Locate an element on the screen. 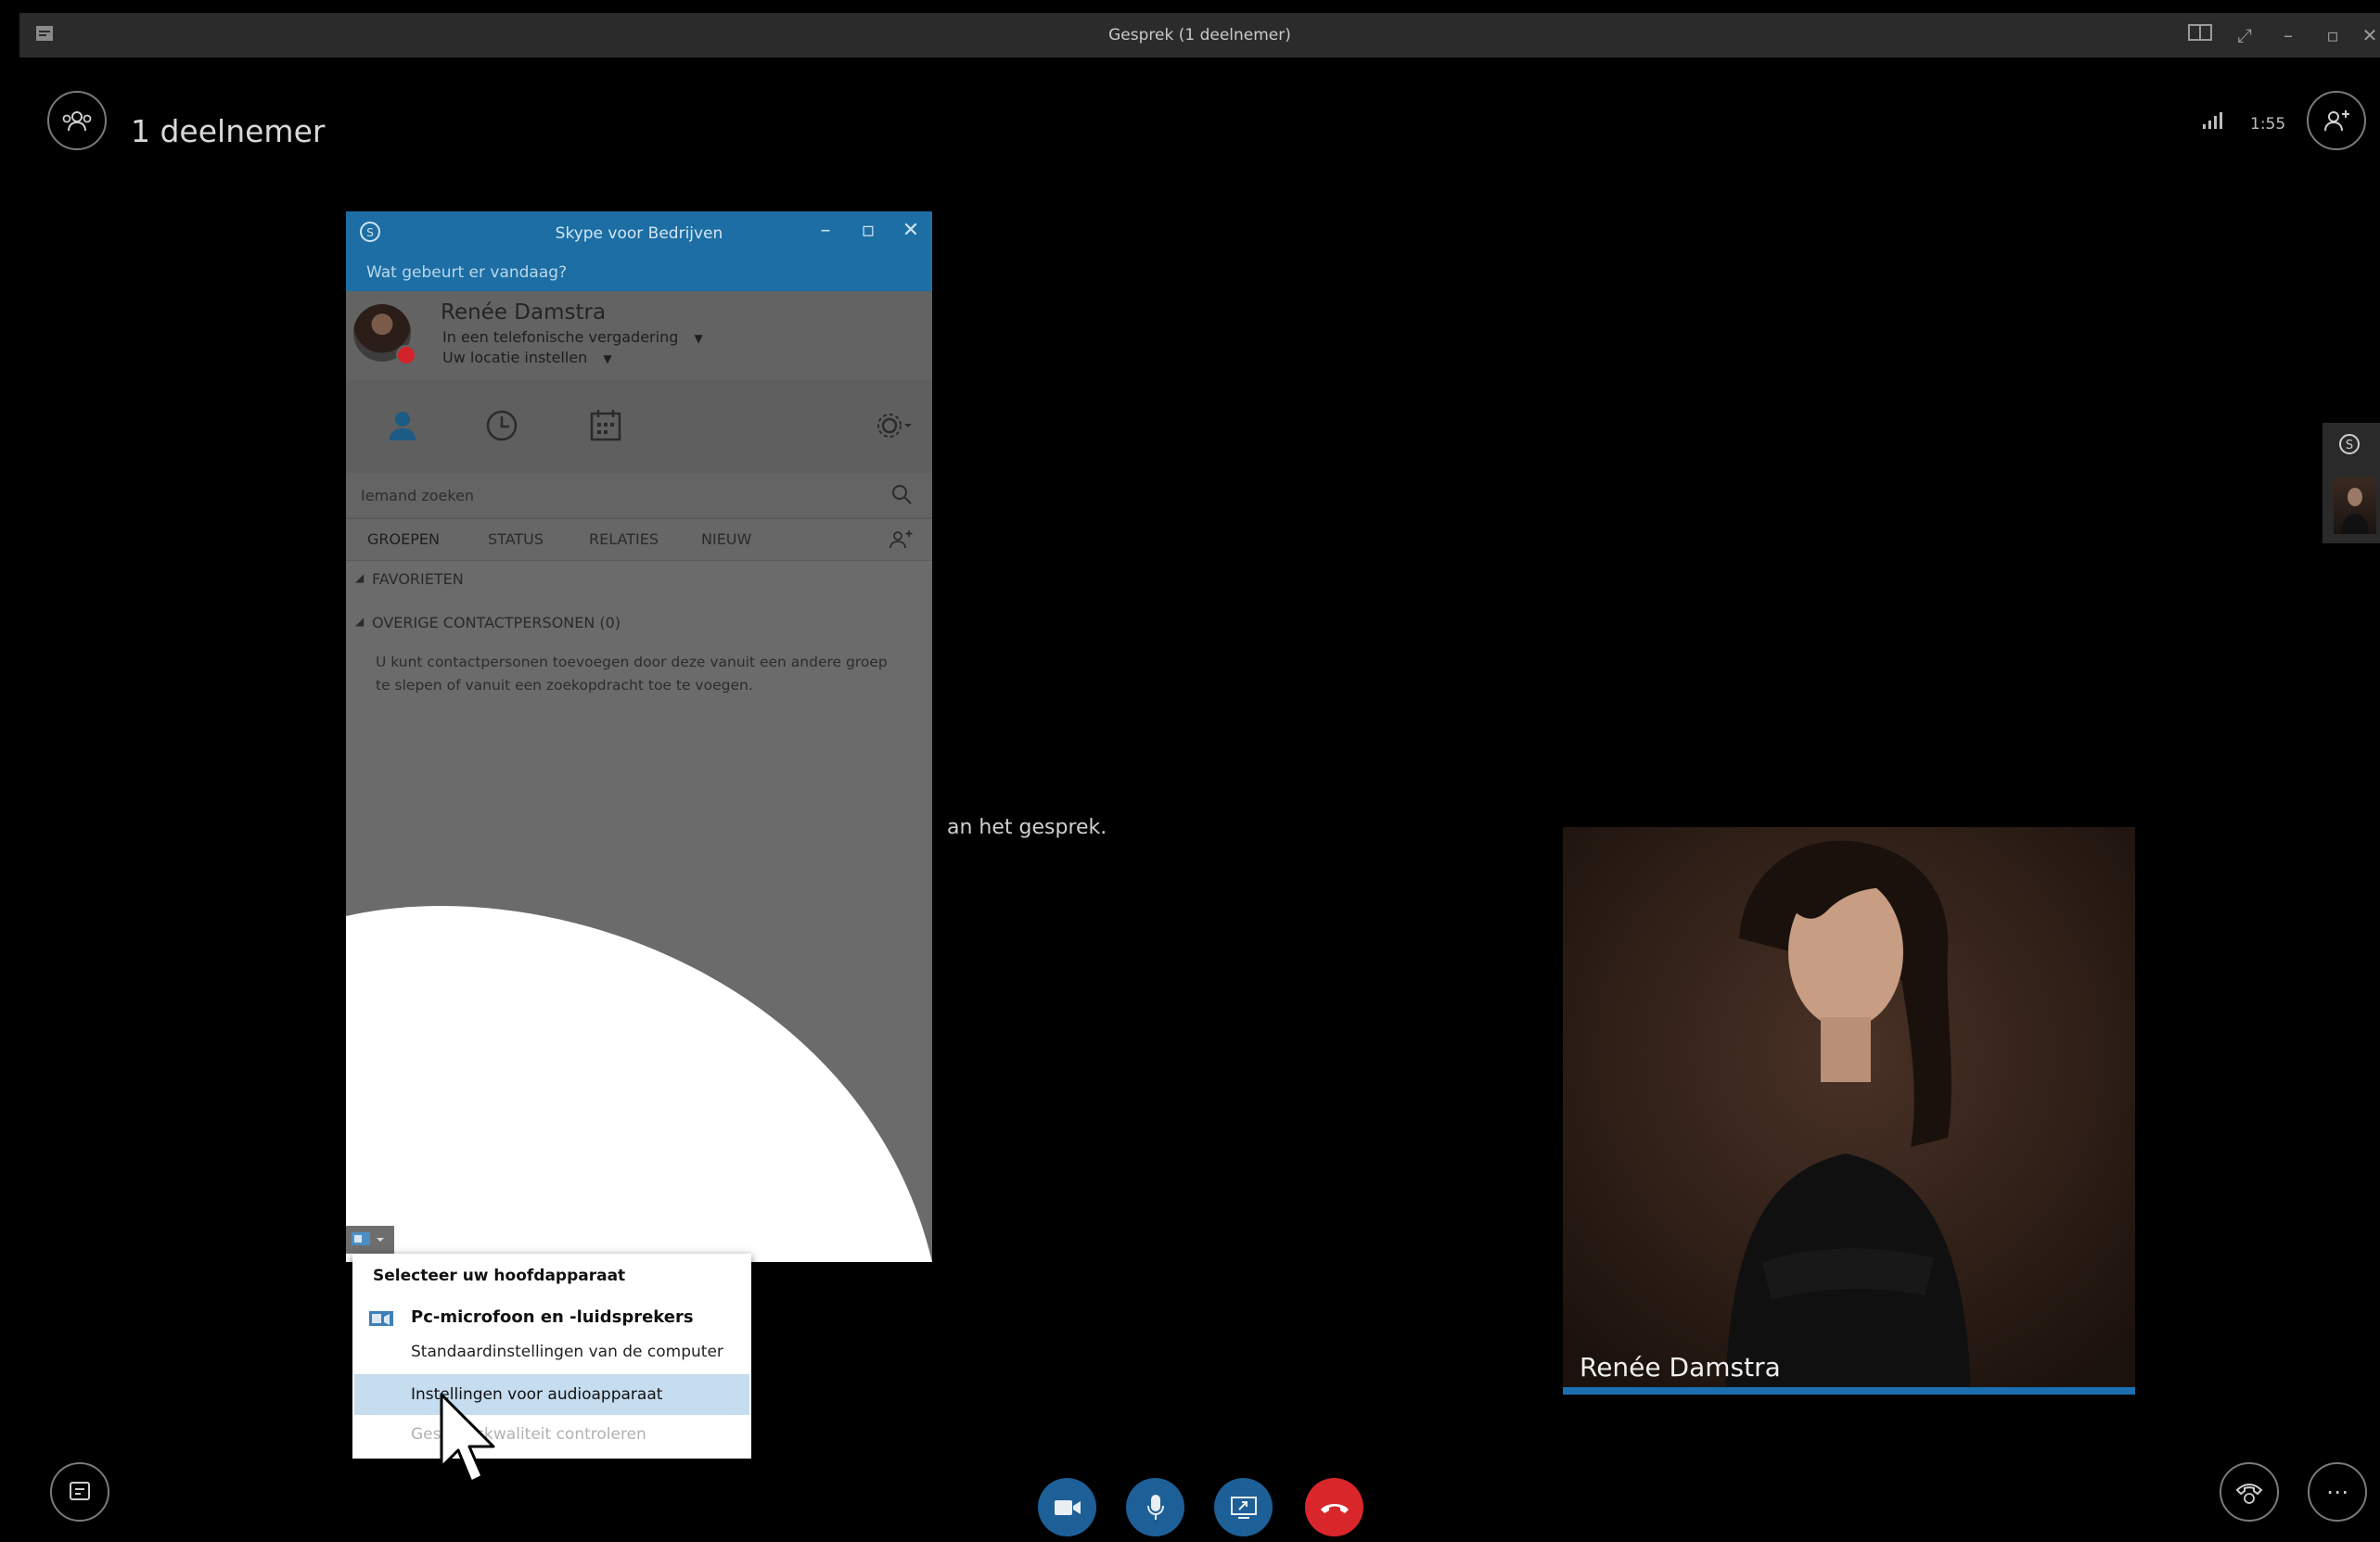 The height and width of the screenshot is (1542, 2380). title-bar: Gesprek (1 deelnemer) ⤢ – ▫ ✕ is located at coordinates (1199, 35).